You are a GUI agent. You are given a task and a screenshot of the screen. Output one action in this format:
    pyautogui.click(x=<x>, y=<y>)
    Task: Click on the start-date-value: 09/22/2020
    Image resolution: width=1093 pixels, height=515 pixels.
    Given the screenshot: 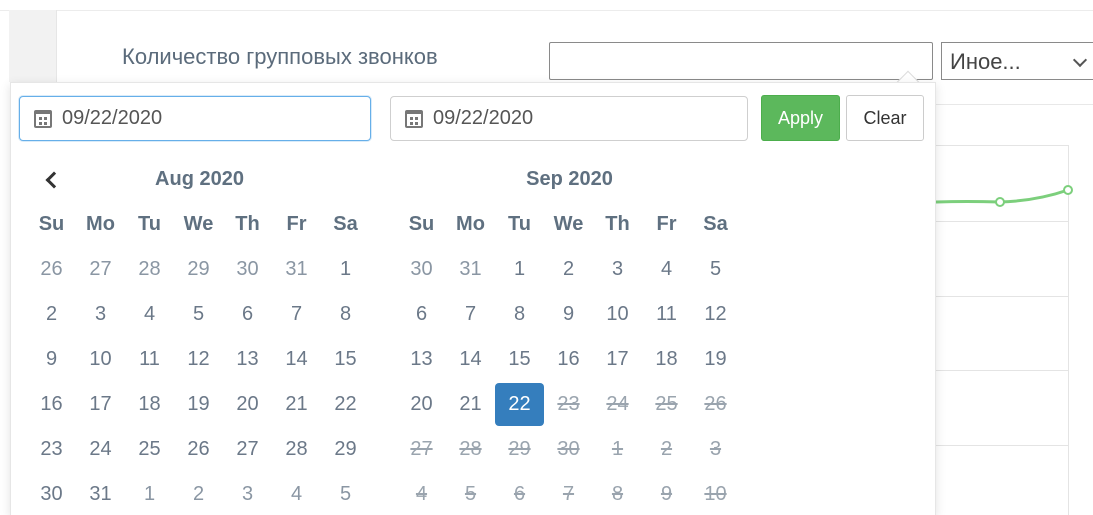 What is the action you would take?
    pyautogui.click(x=112, y=118)
    